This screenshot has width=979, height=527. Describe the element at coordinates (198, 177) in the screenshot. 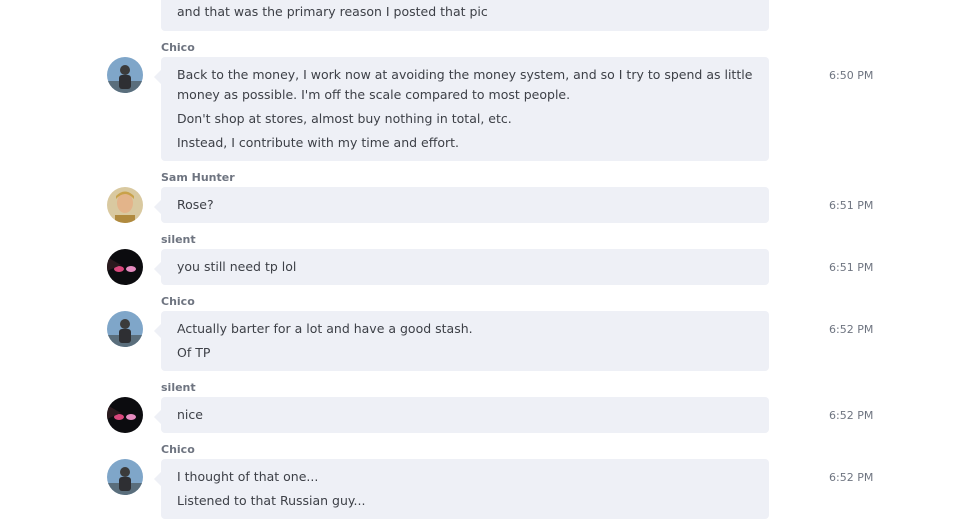

I see `author-name: Sam Hunter` at that location.